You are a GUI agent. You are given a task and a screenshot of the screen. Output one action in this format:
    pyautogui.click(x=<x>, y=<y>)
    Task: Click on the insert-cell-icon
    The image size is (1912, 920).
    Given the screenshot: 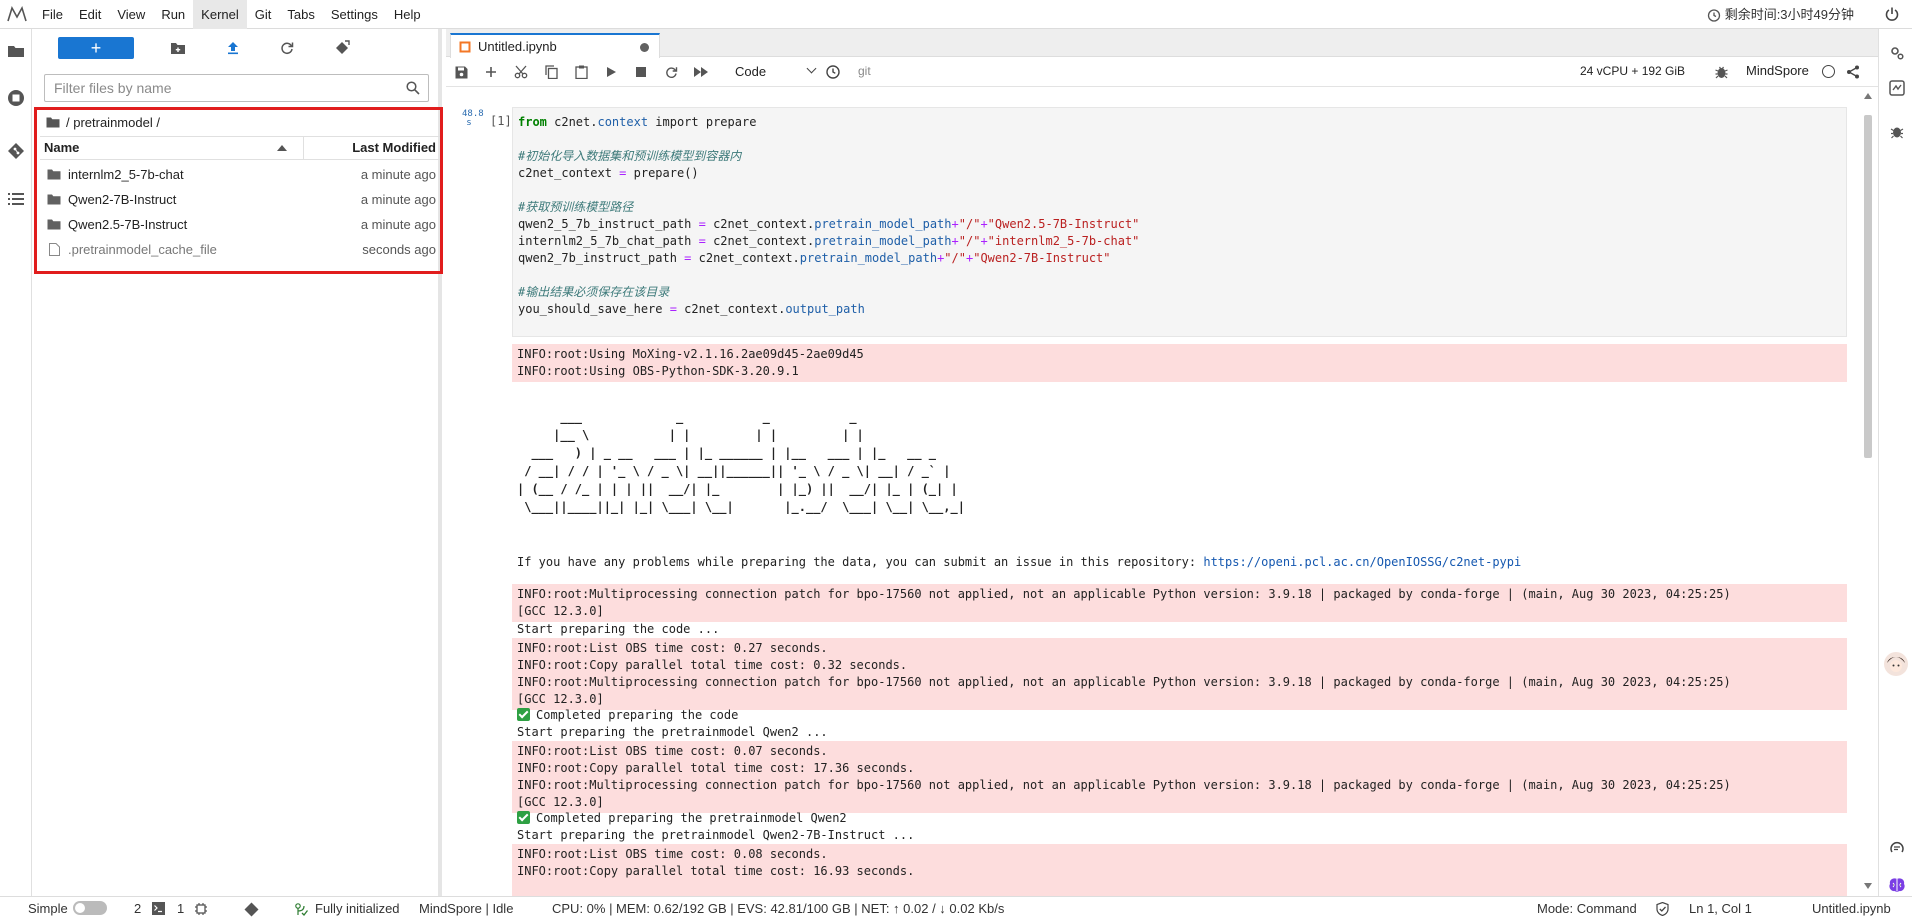 What is the action you would take?
    pyautogui.click(x=491, y=72)
    